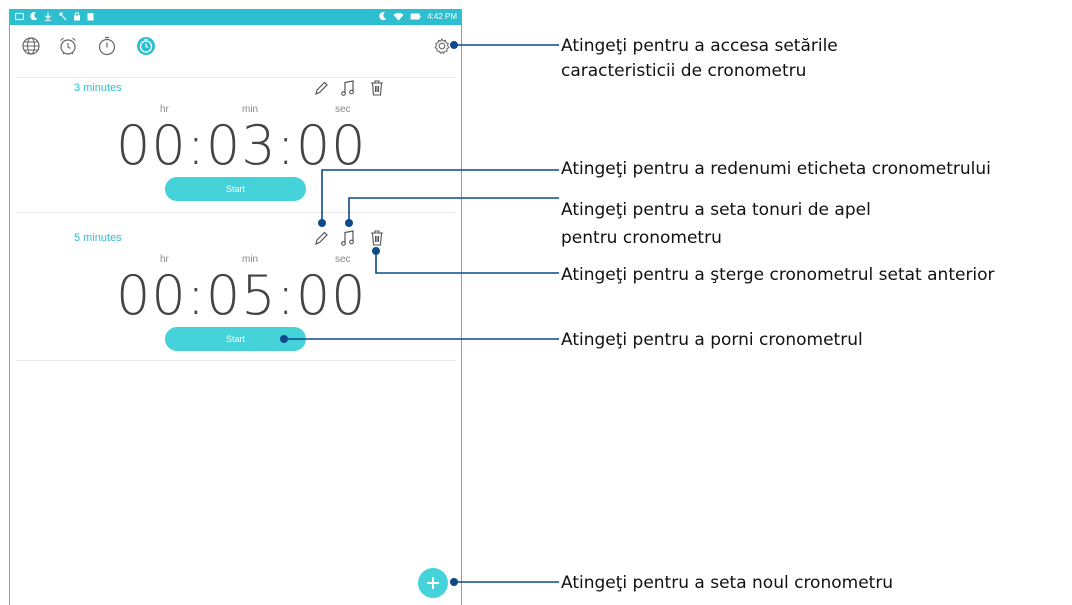  I want to click on callout-new-timer: Atingeţi pentru a seta noul cronometru, so click(727, 583).